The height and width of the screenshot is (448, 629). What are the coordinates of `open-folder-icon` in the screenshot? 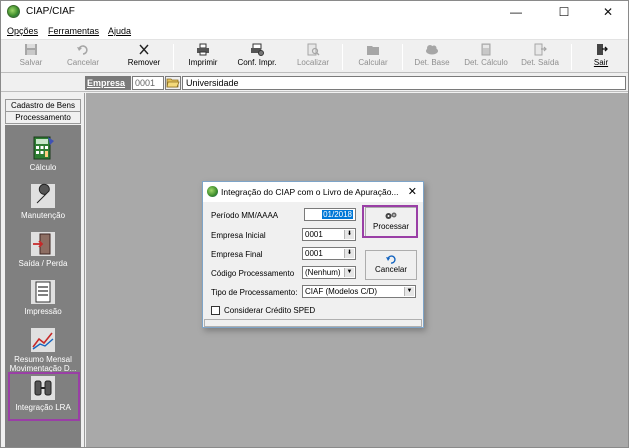 It's located at (173, 83).